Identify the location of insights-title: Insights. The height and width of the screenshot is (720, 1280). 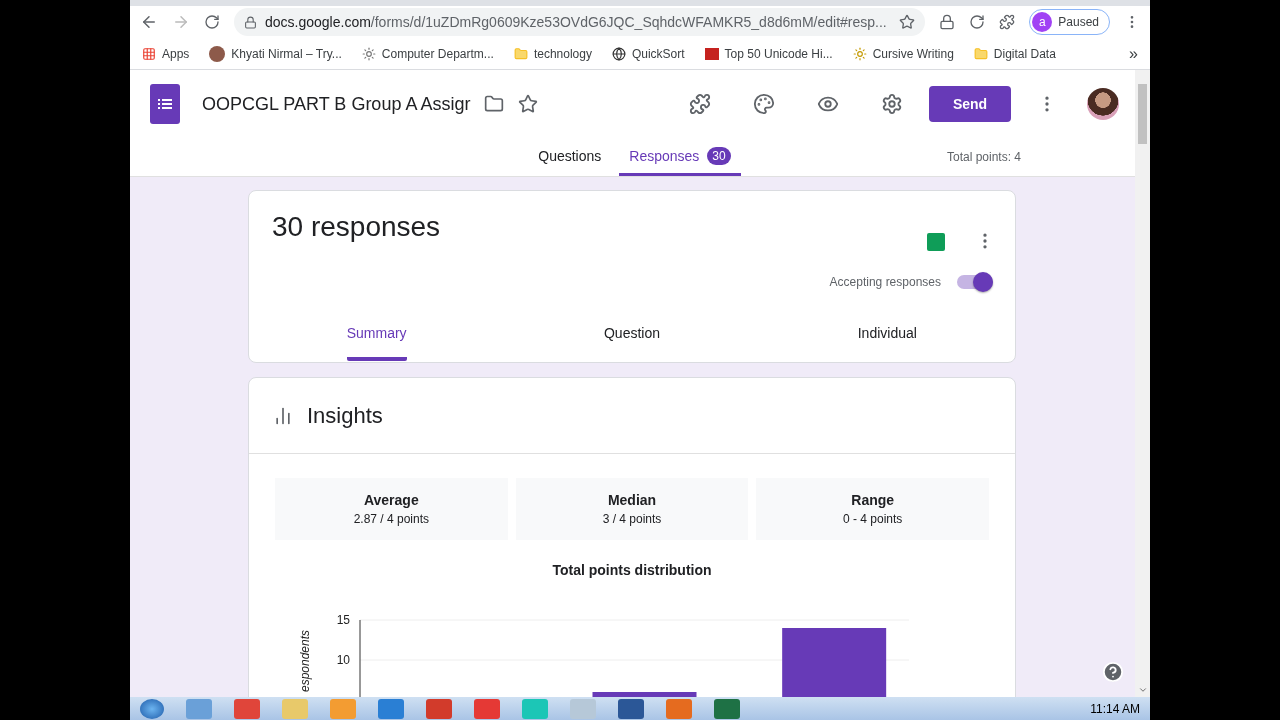
(345, 415).